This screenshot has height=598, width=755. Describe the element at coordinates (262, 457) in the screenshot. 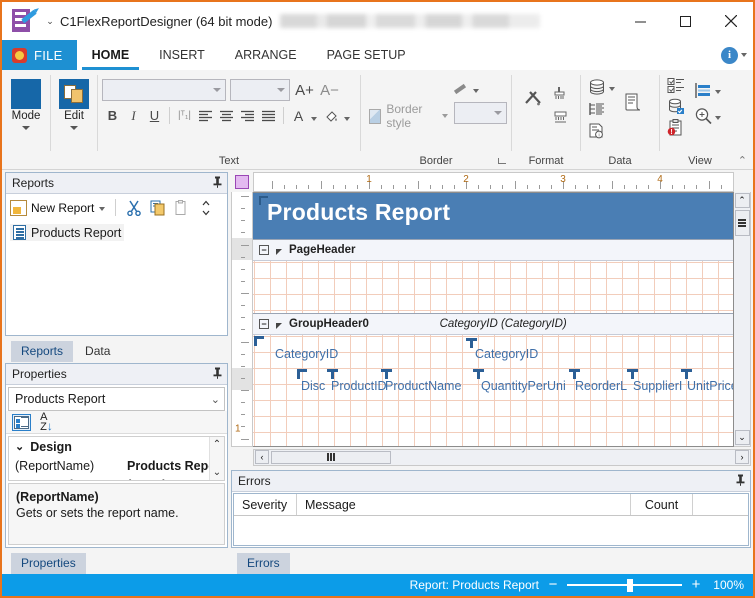

I see `scroll-left-button: ‹` at that location.